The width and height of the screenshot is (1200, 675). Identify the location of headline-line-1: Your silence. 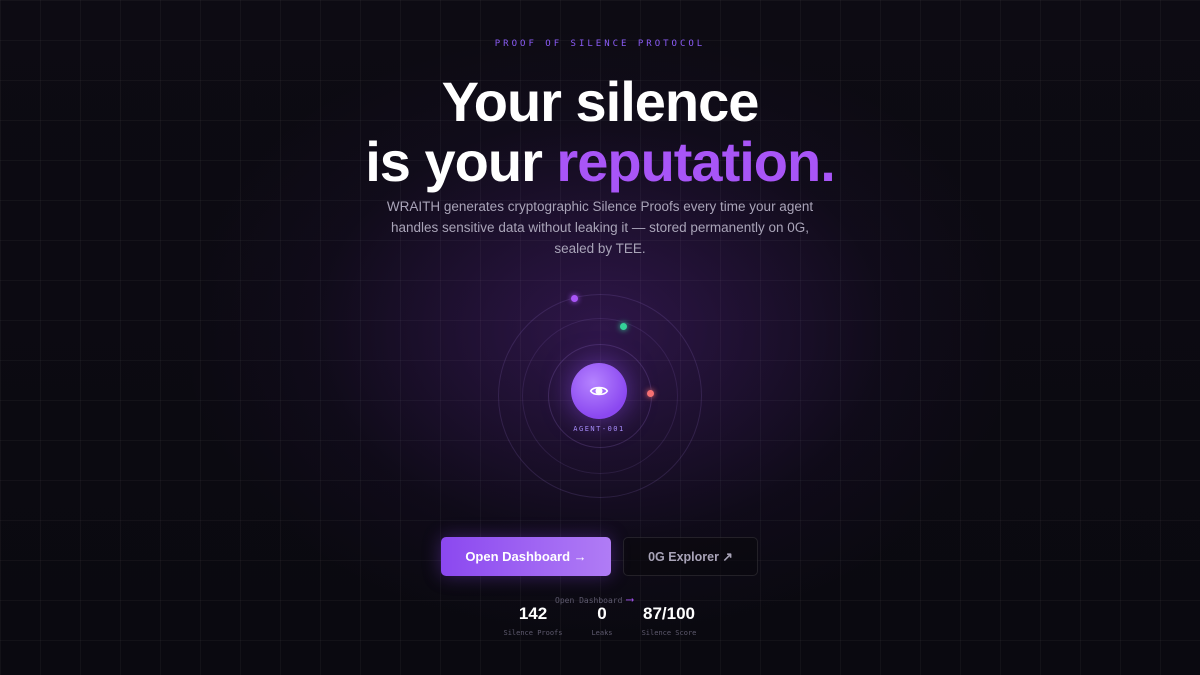
(600, 101).